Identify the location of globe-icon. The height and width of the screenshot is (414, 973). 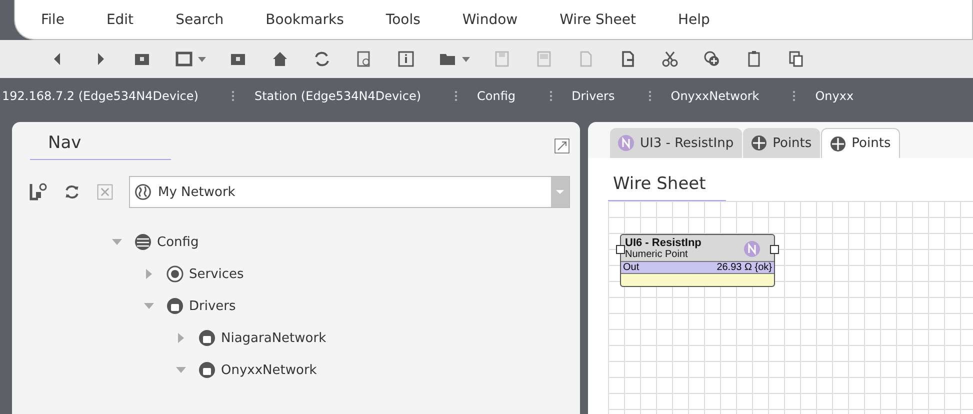
(143, 192).